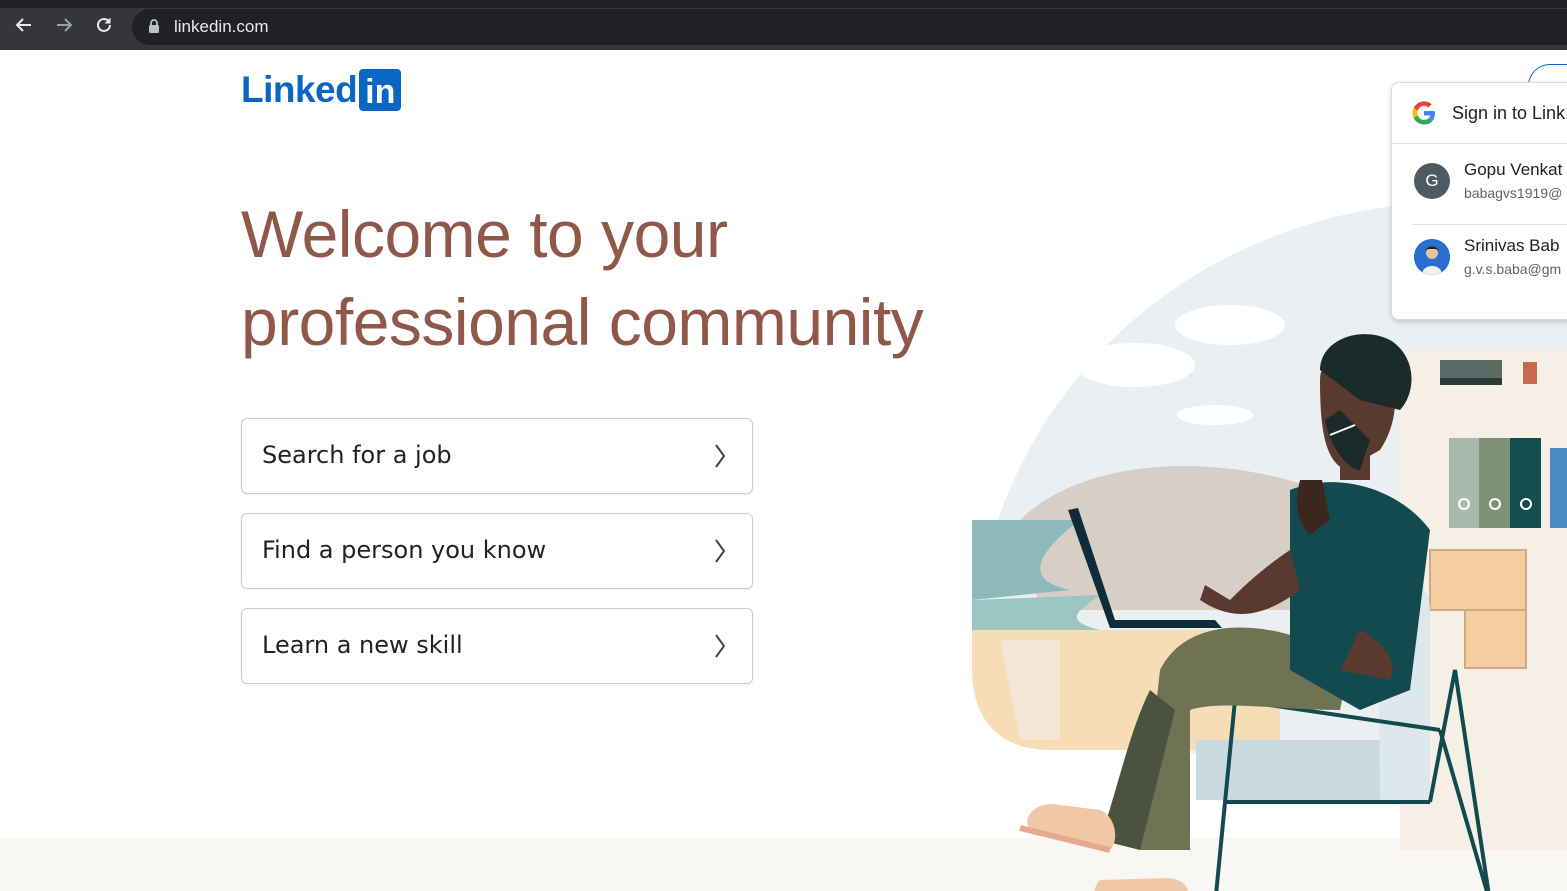 This screenshot has height=891, width=1567. I want to click on account-name: Srinivas Bab, so click(1512, 245).